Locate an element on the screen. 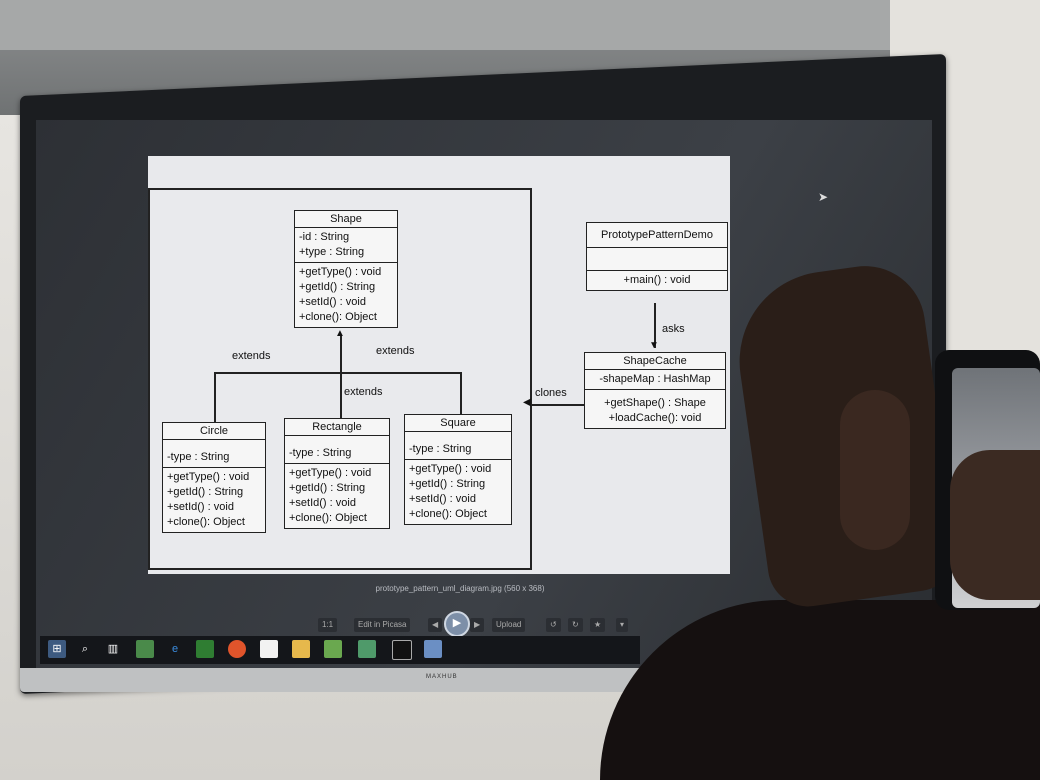 Image resolution: width=1040 pixels, height=780 pixels. class-name: ShapeCache is located at coordinates (655, 361).